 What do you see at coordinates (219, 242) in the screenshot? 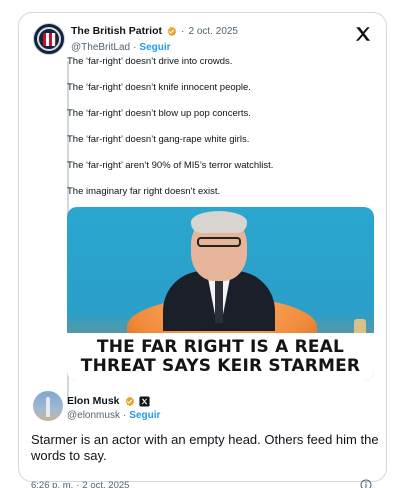
I see `speaker-glasses` at bounding box center [219, 242].